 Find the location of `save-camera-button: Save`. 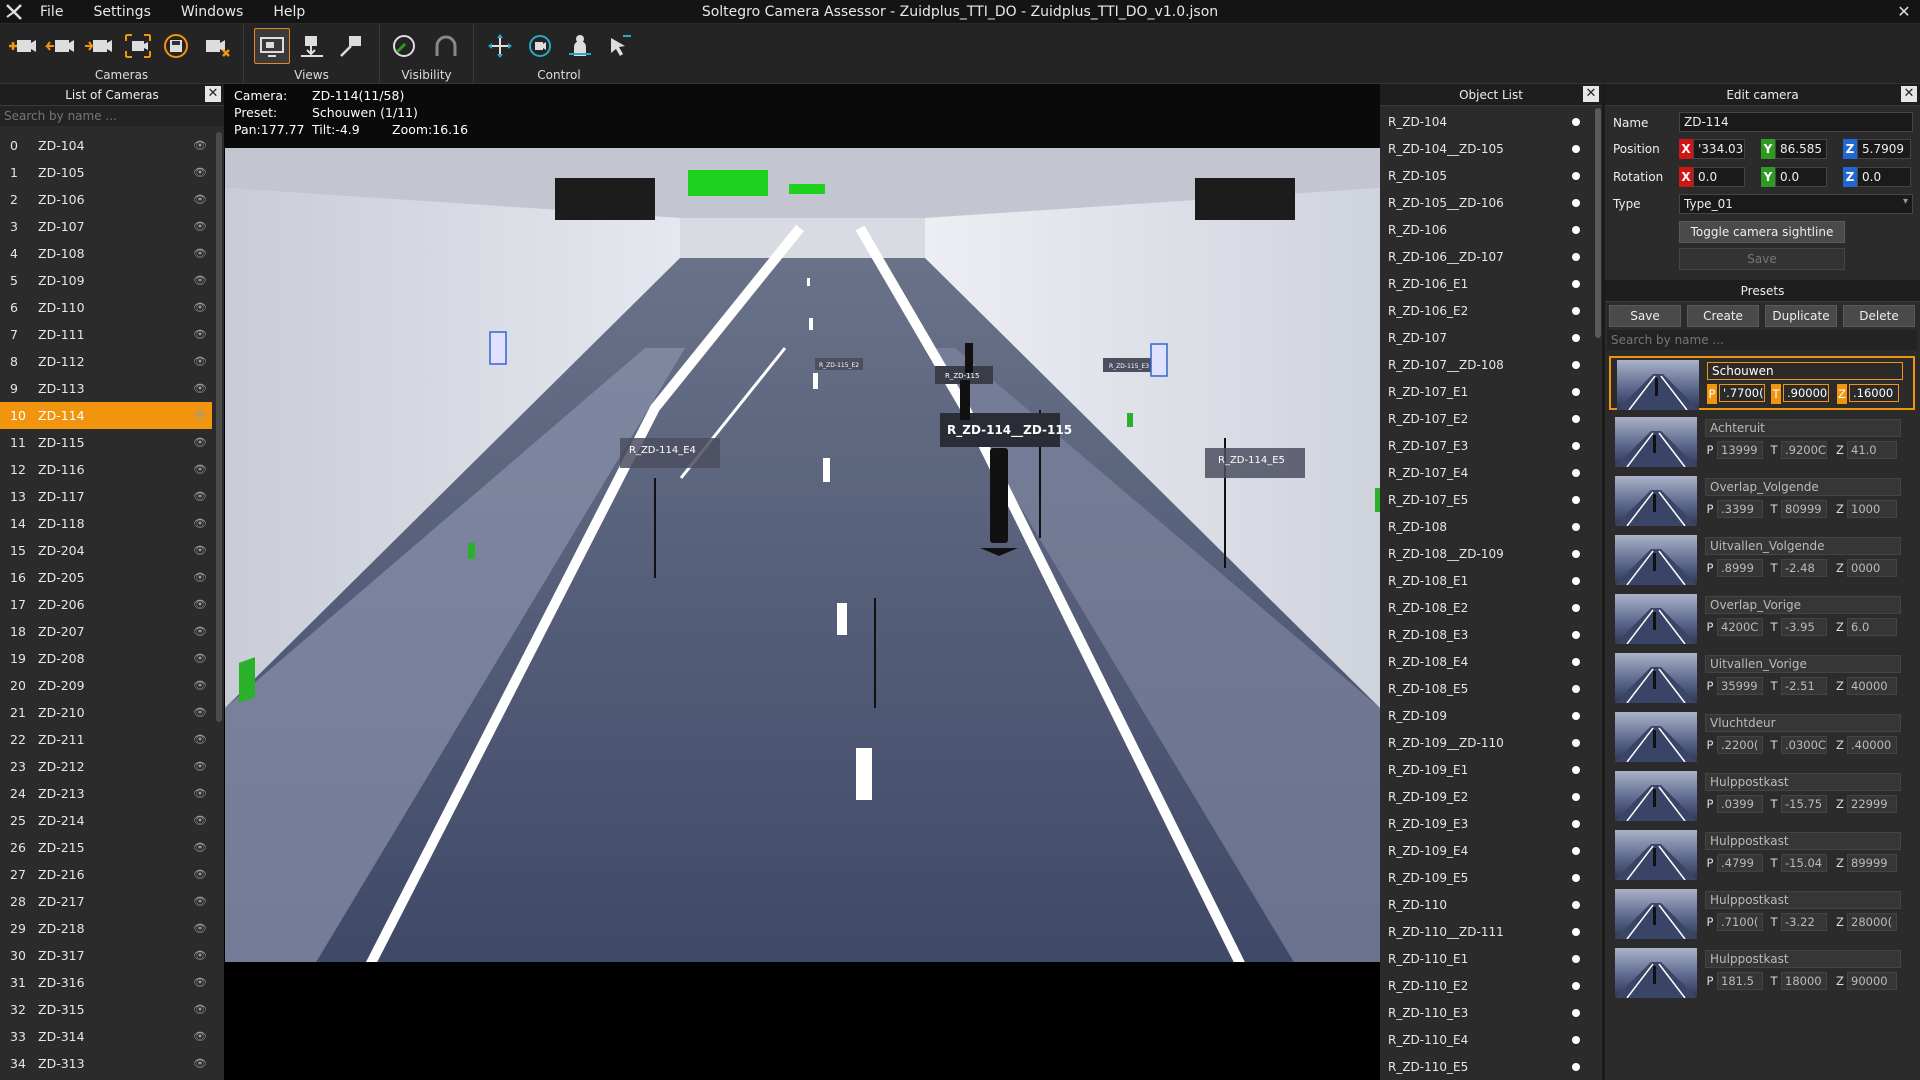

save-camera-button: Save is located at coordinates (1762, 259).